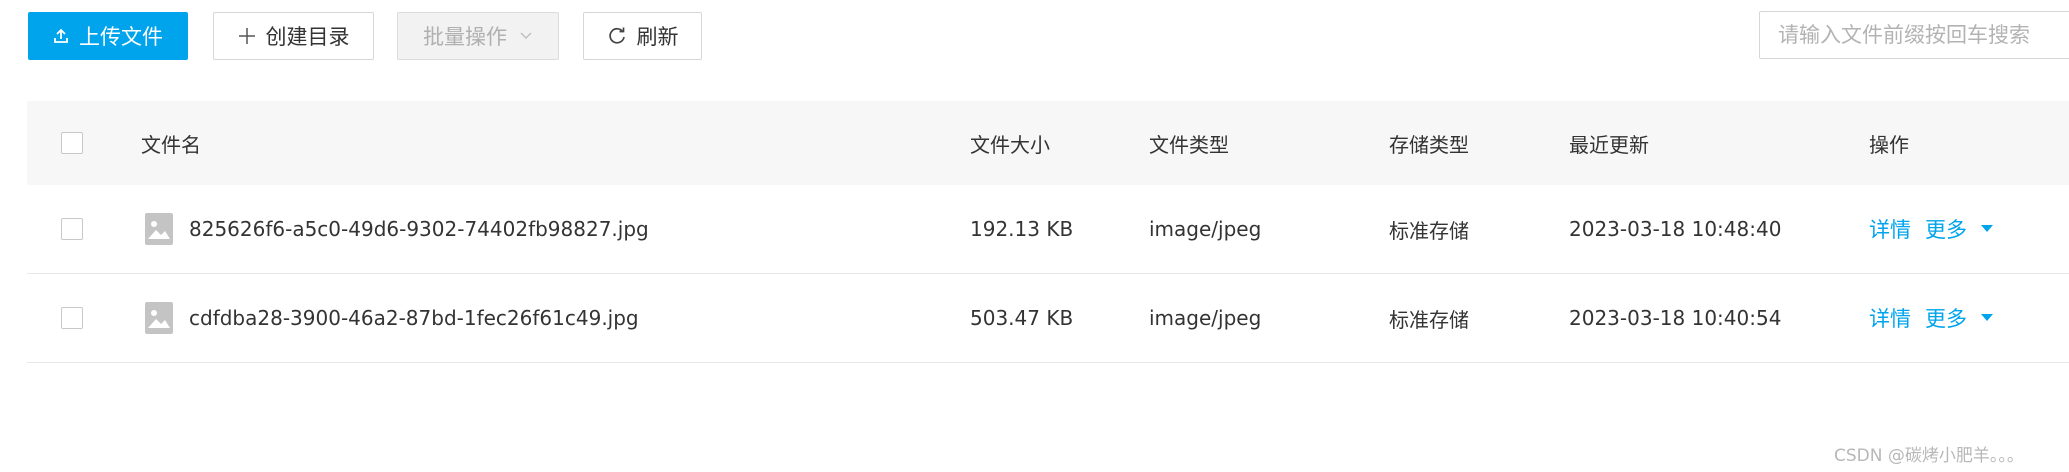 The image size is (2069, 472). I want to click on select-all-cell, so click(72, 143).